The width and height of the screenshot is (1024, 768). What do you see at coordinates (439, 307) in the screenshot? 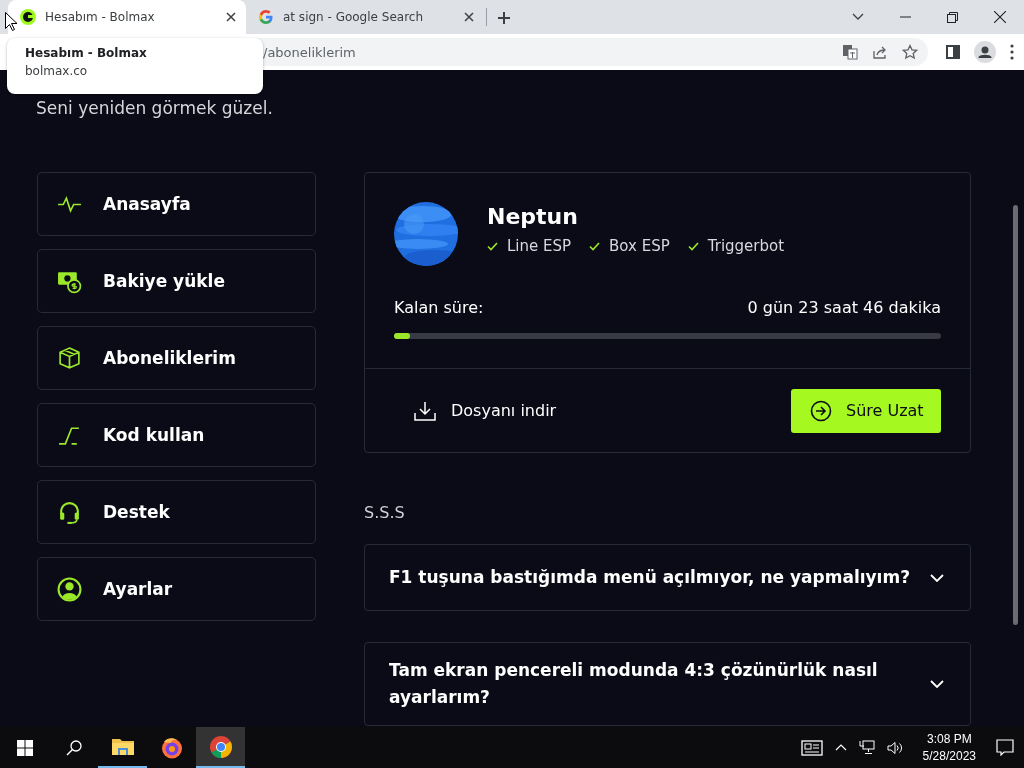
I see `remaining-label: Kalan süre:` at bounding box center [439, 307].